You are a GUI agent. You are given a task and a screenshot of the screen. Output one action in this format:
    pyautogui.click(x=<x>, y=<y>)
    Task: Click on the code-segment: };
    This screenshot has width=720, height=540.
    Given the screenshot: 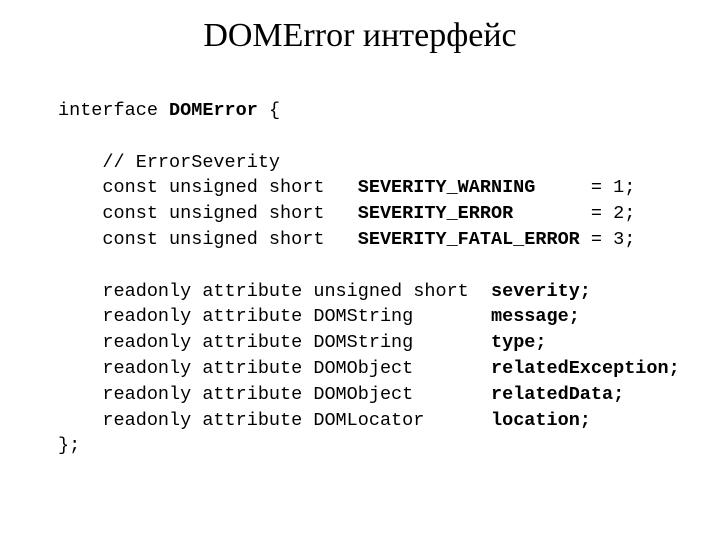 What is the action you would take?
    pyautogui.click(x=69, y=446)
    